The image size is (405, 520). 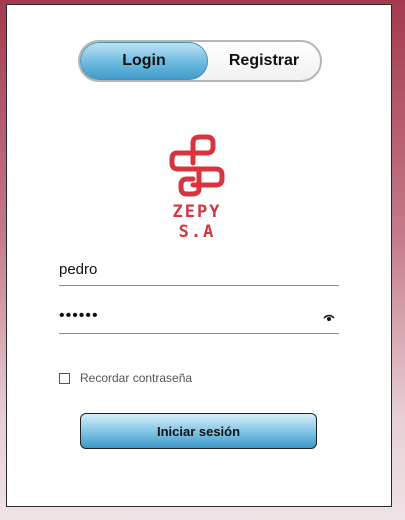 I want to click on username-value: pedro, so click(x=78, y=269).